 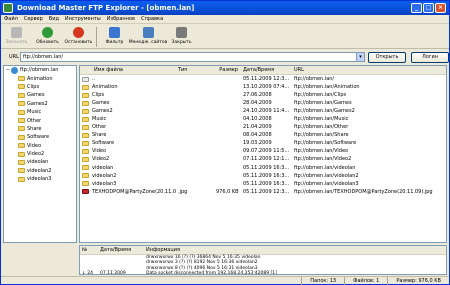 What do you see at coordinates (47, 32) in the screenshot?
I see `refresh-icon` at bounding box center [47, 32].